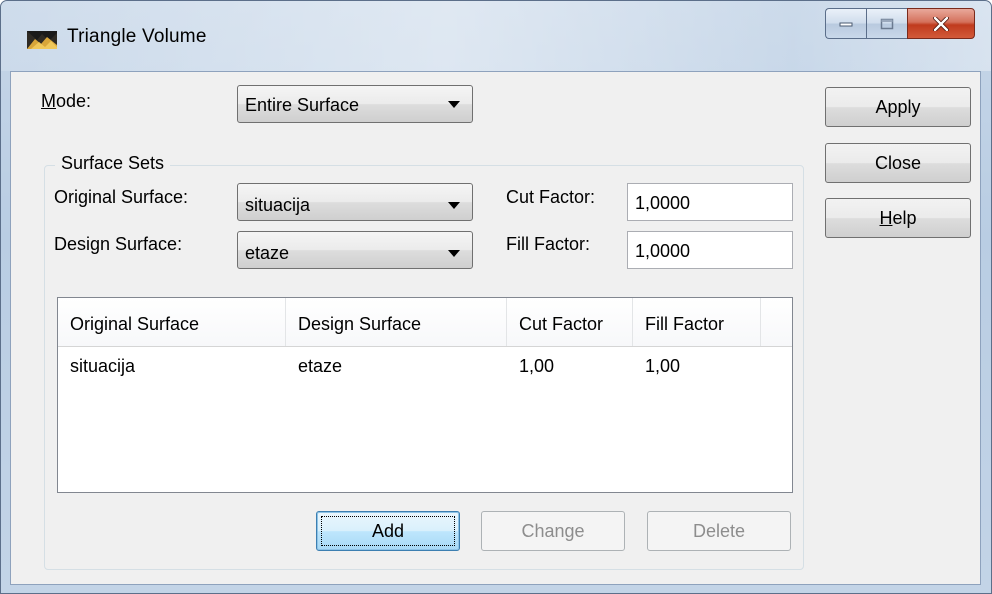 Image resolution: width=992 pixels, height=594 pixels. Describe the element at coordinates (121, 197) in the screenshot. I see `original-surface-label: Original Surface:` at that location.